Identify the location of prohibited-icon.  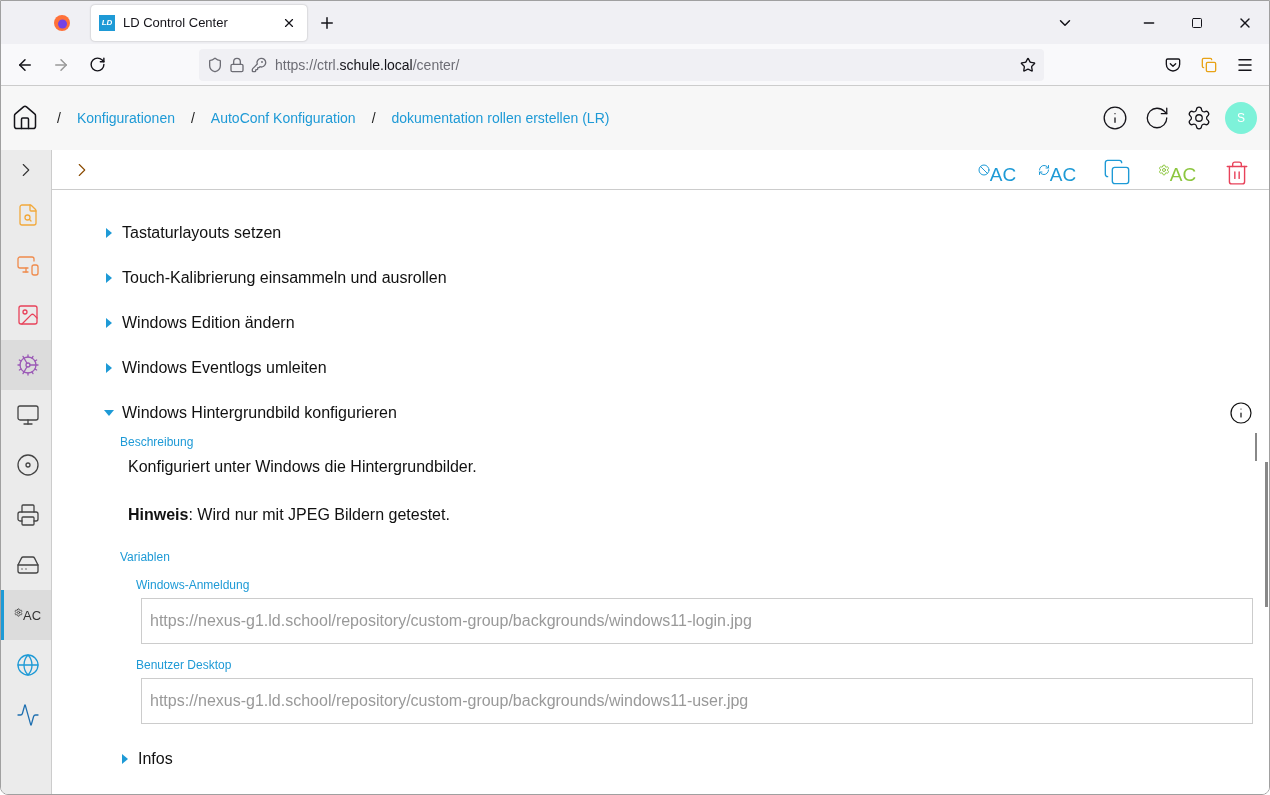
(983, 169).